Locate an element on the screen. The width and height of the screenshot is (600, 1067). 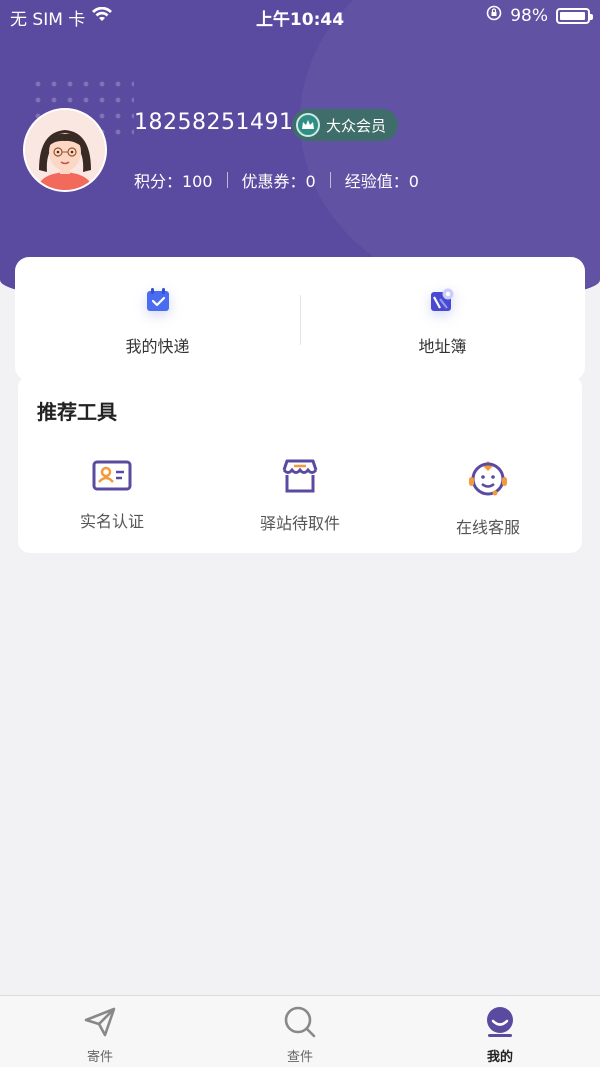
profile-icon is located at coordinates (500, 1024).